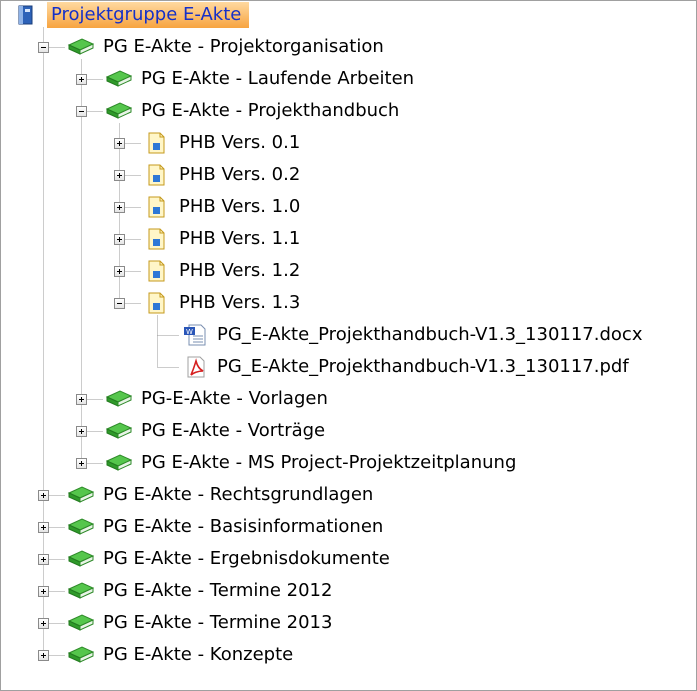 The width and height of the screenshot is (697, 691). I want to click on tree-node-pg-e-akte-rechtsgrundlagen: PG E-Akte - Rechtsgrundlagen, so click(221, 495).